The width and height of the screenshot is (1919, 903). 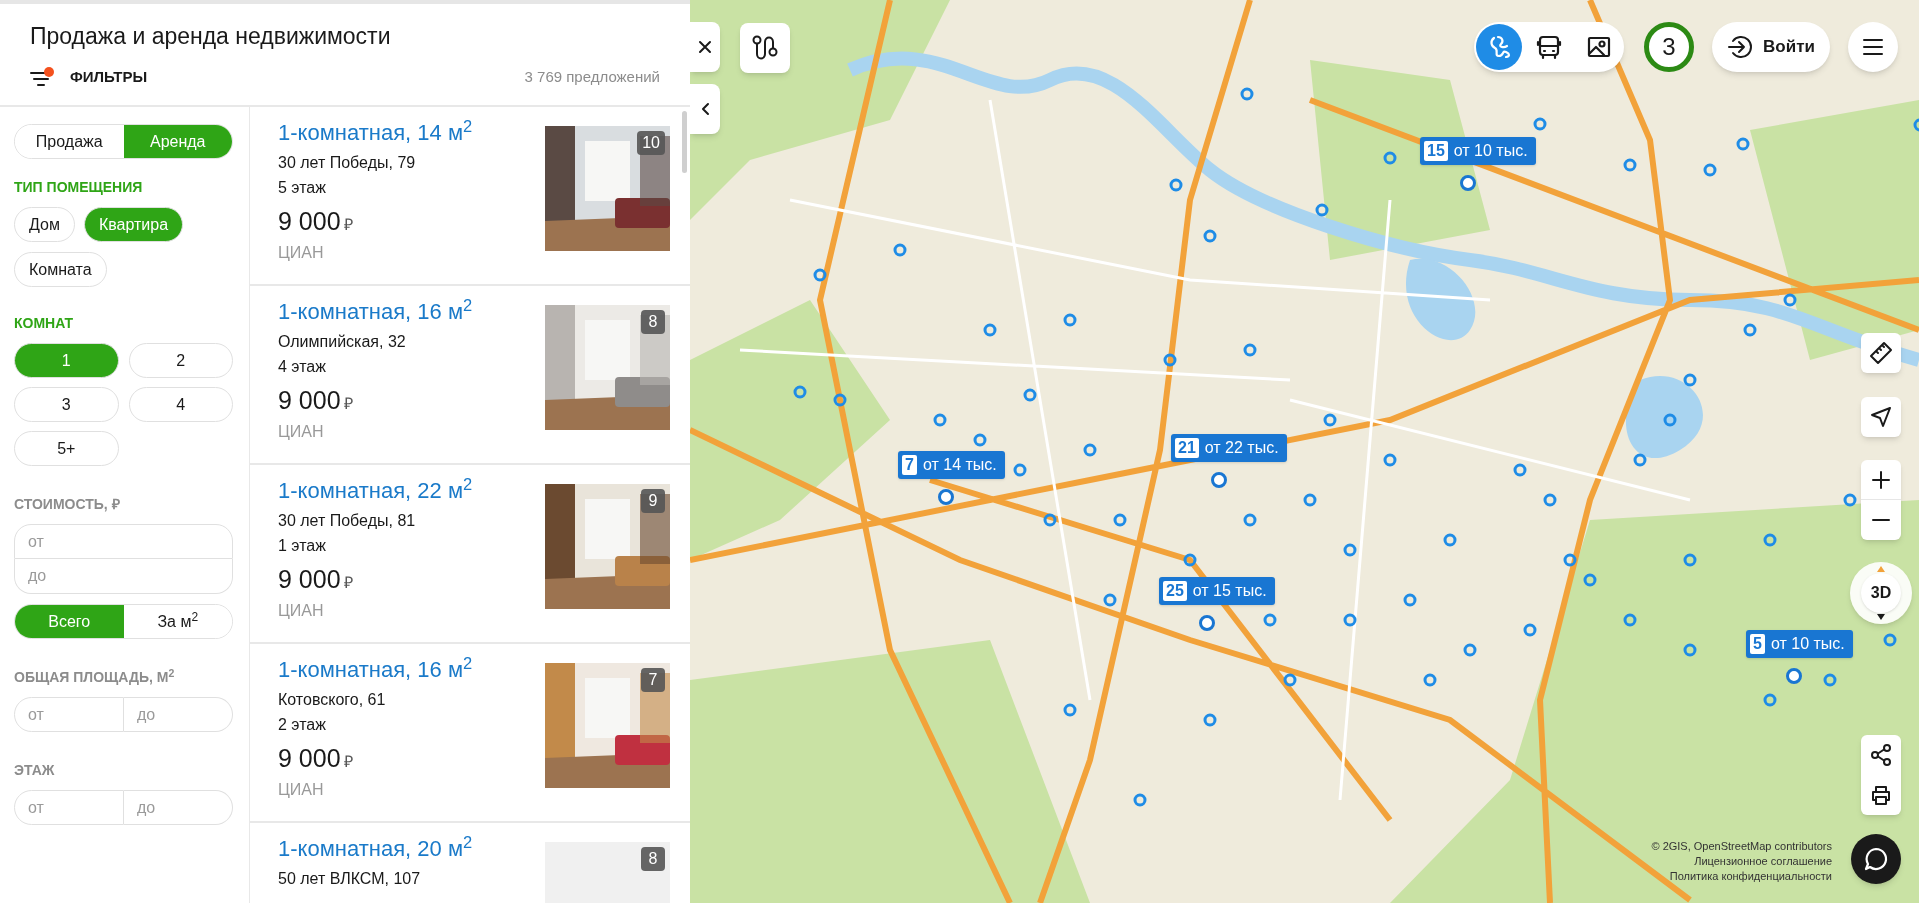 I want to click on login-button: Войти, so click(x=1771, y=47).